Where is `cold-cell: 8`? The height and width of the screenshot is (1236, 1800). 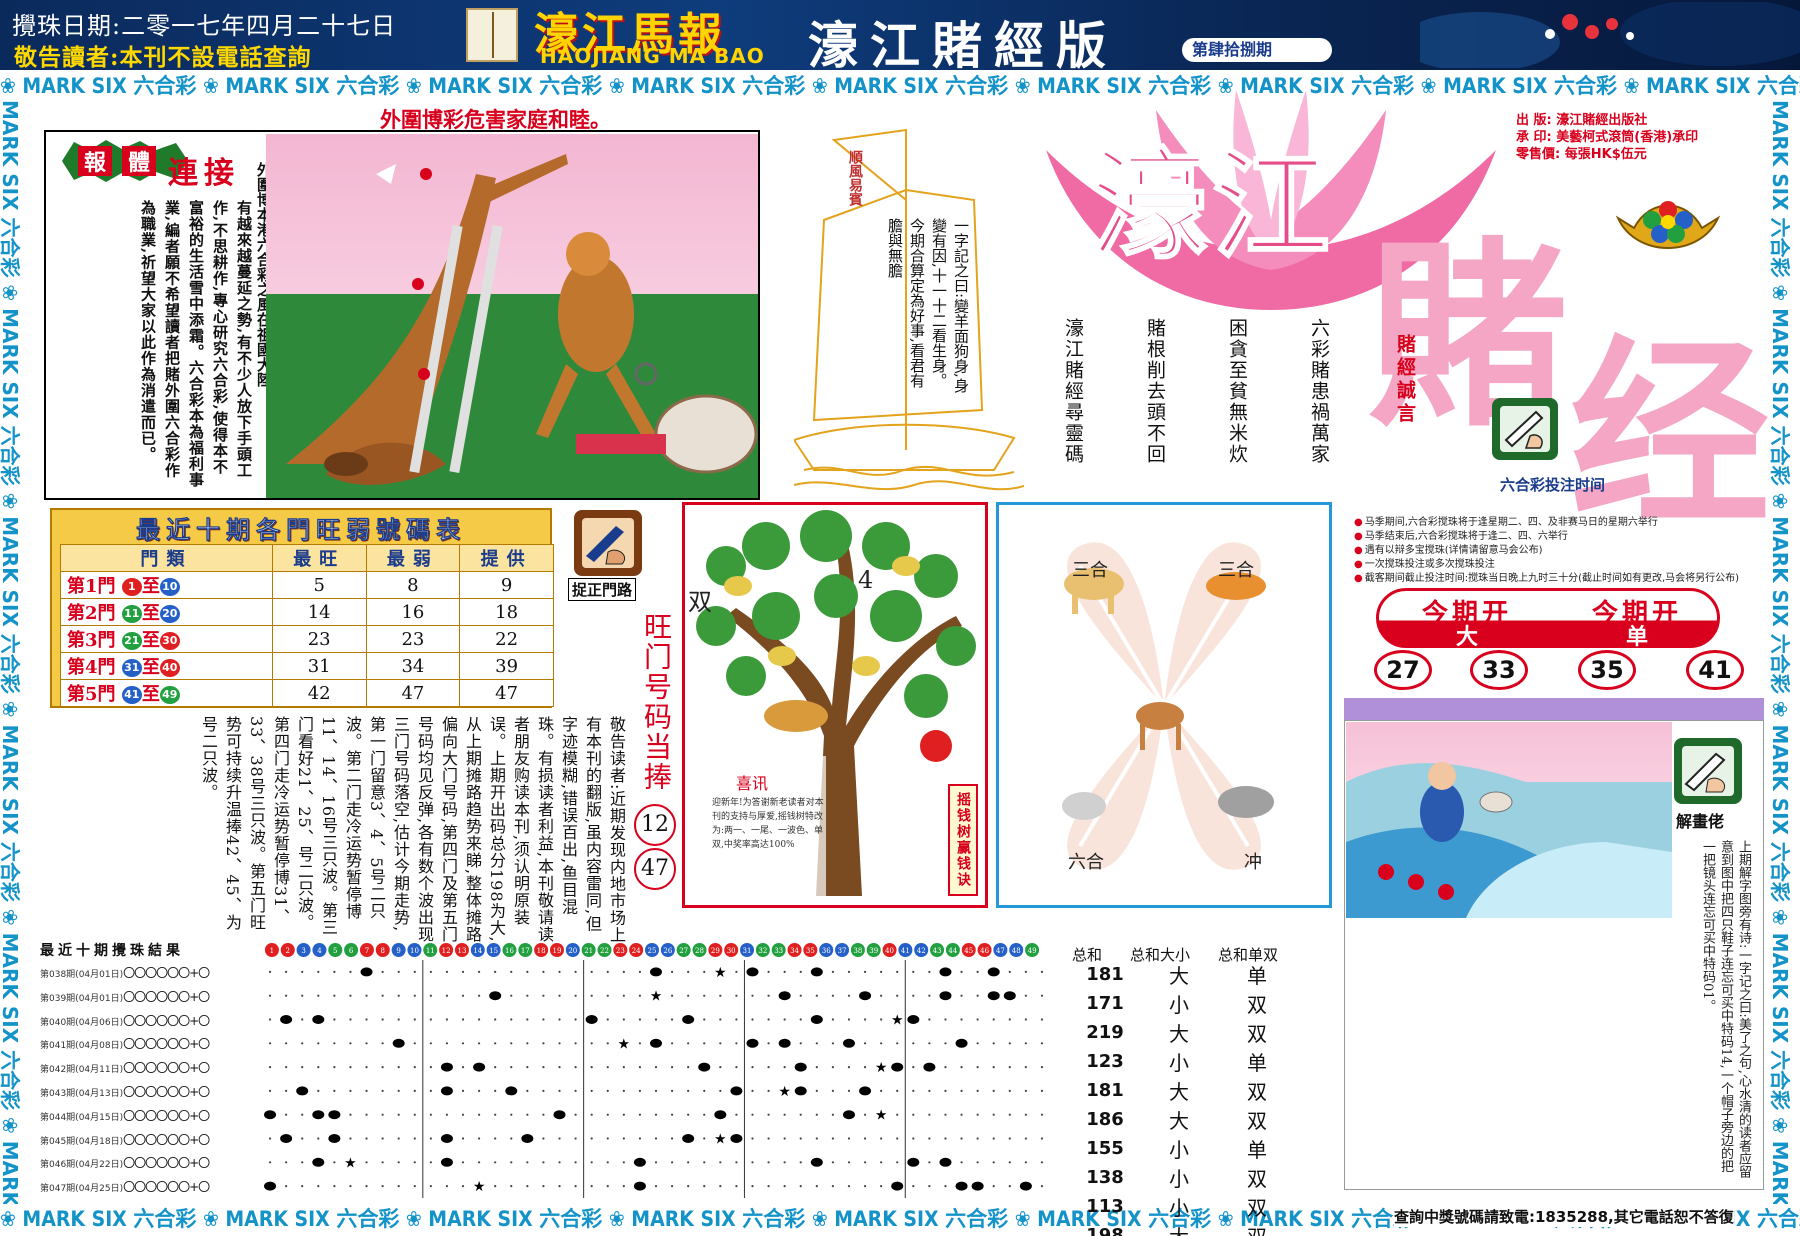 cold-cell: 8 is located at coordinates (413, 585).